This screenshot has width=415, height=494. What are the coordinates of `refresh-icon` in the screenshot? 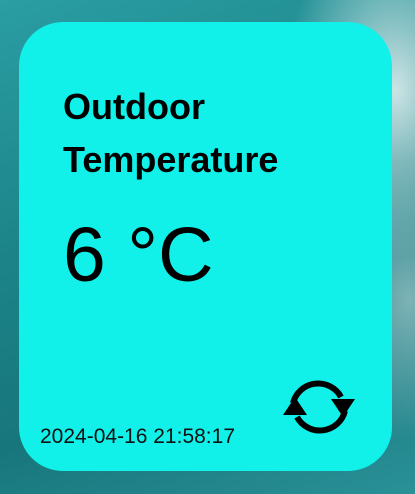 It's located at (319, 407).